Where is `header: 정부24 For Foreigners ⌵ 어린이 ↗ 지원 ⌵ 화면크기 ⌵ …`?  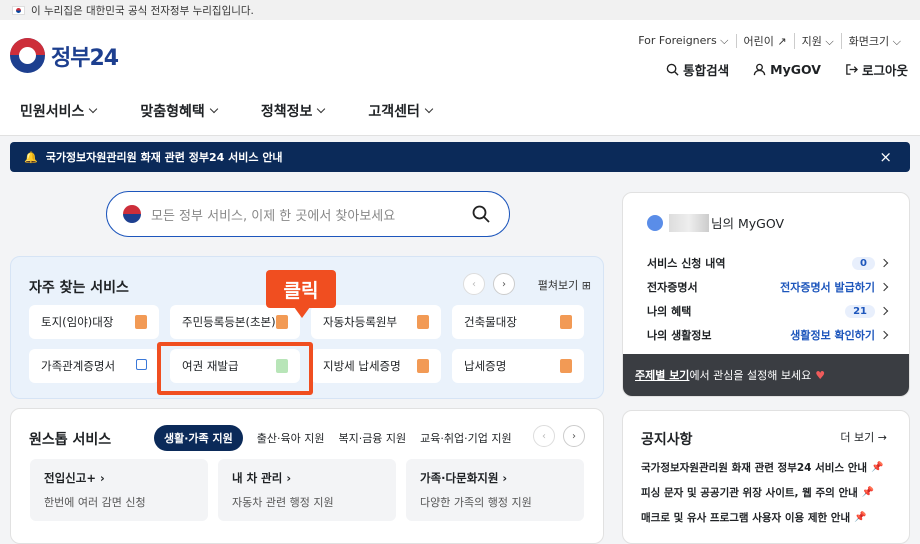
header: 정부24 For Foreigners ⌵ 어린이 ↗ 지원 ⌵ 화면크기 ⌵ … is located at coordinates (460, 53).